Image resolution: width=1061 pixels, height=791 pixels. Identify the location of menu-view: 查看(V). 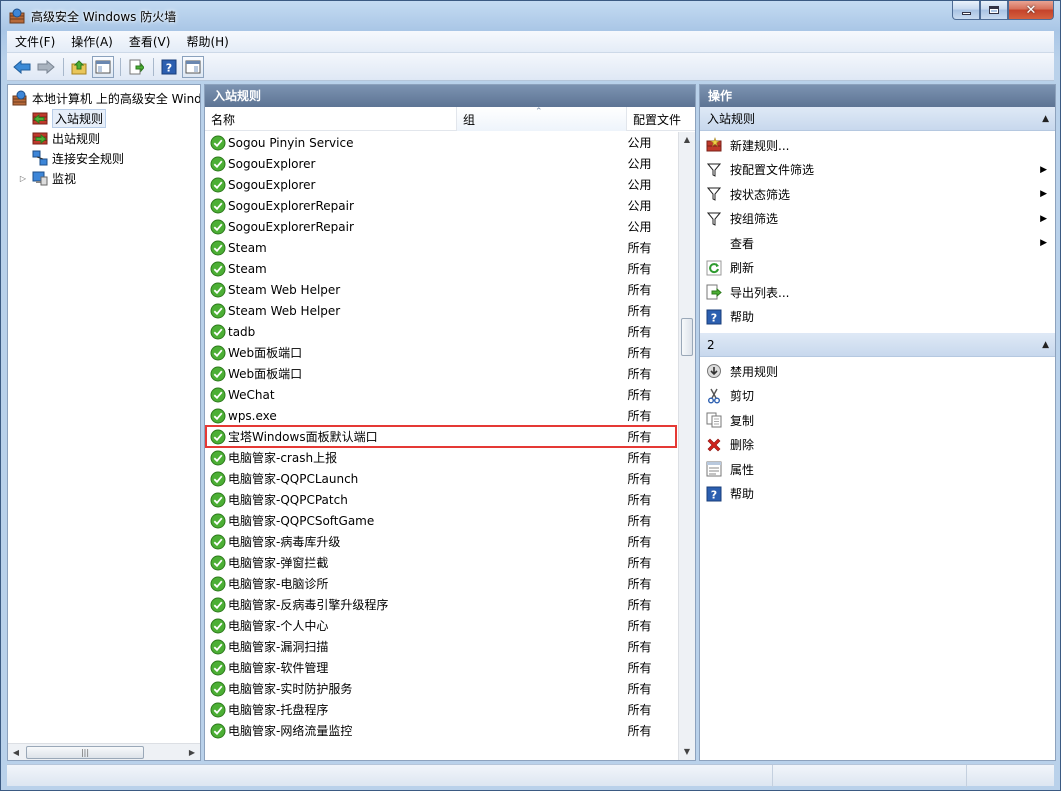
(150, 42).